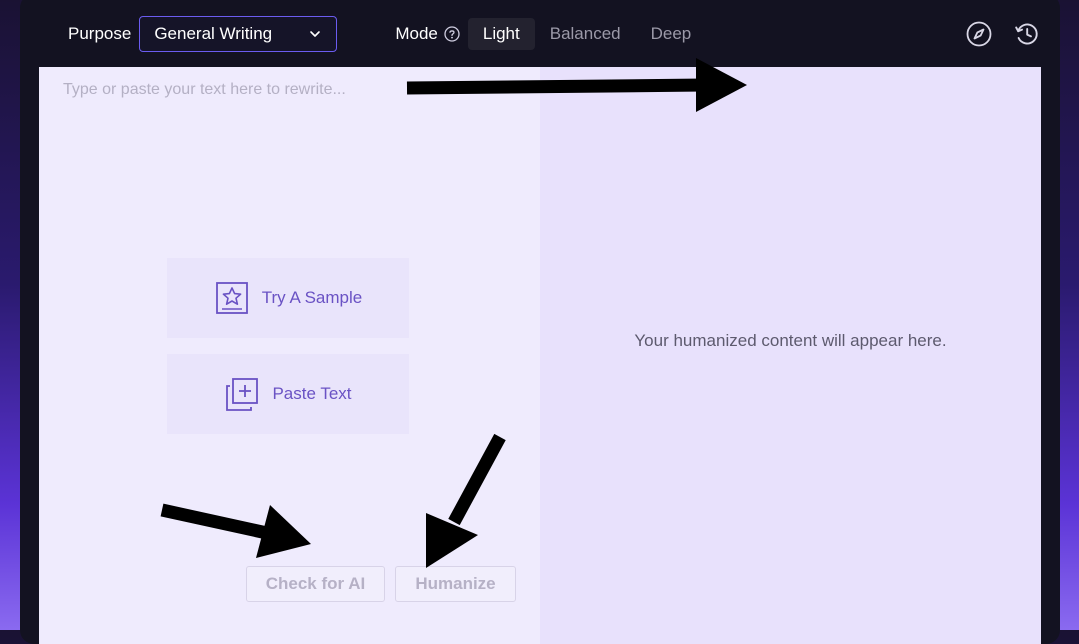 This screenshot has height=644, width=1079. Describe the element at coordinates (455, 584) in the screenshot. I see `humanize-button: Humanize` at that location.